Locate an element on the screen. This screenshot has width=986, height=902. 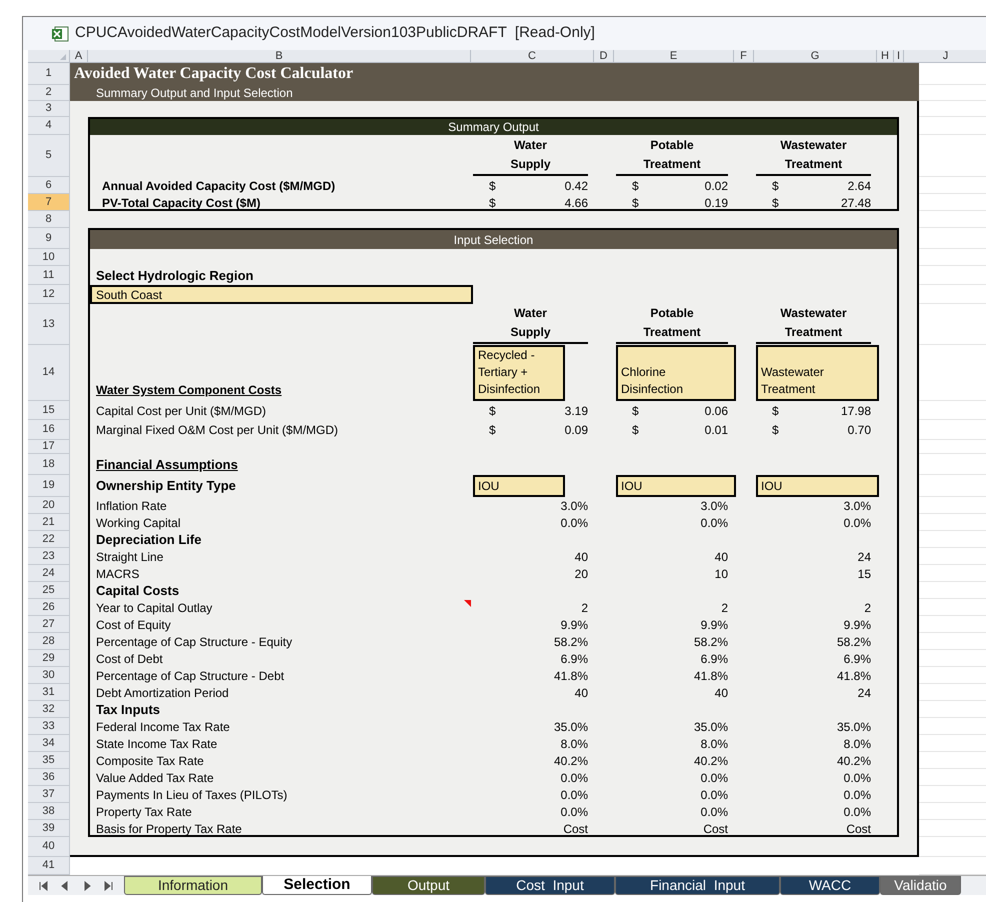
column-heading: Water is located at coordinates (530, 145).